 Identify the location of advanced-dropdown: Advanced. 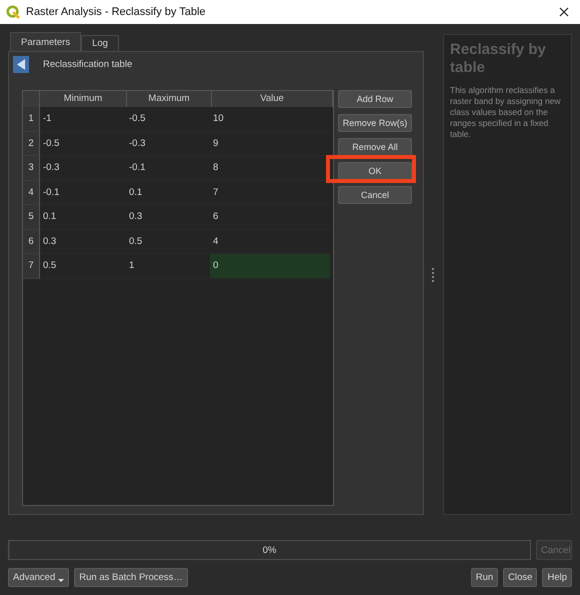
(39, 577).